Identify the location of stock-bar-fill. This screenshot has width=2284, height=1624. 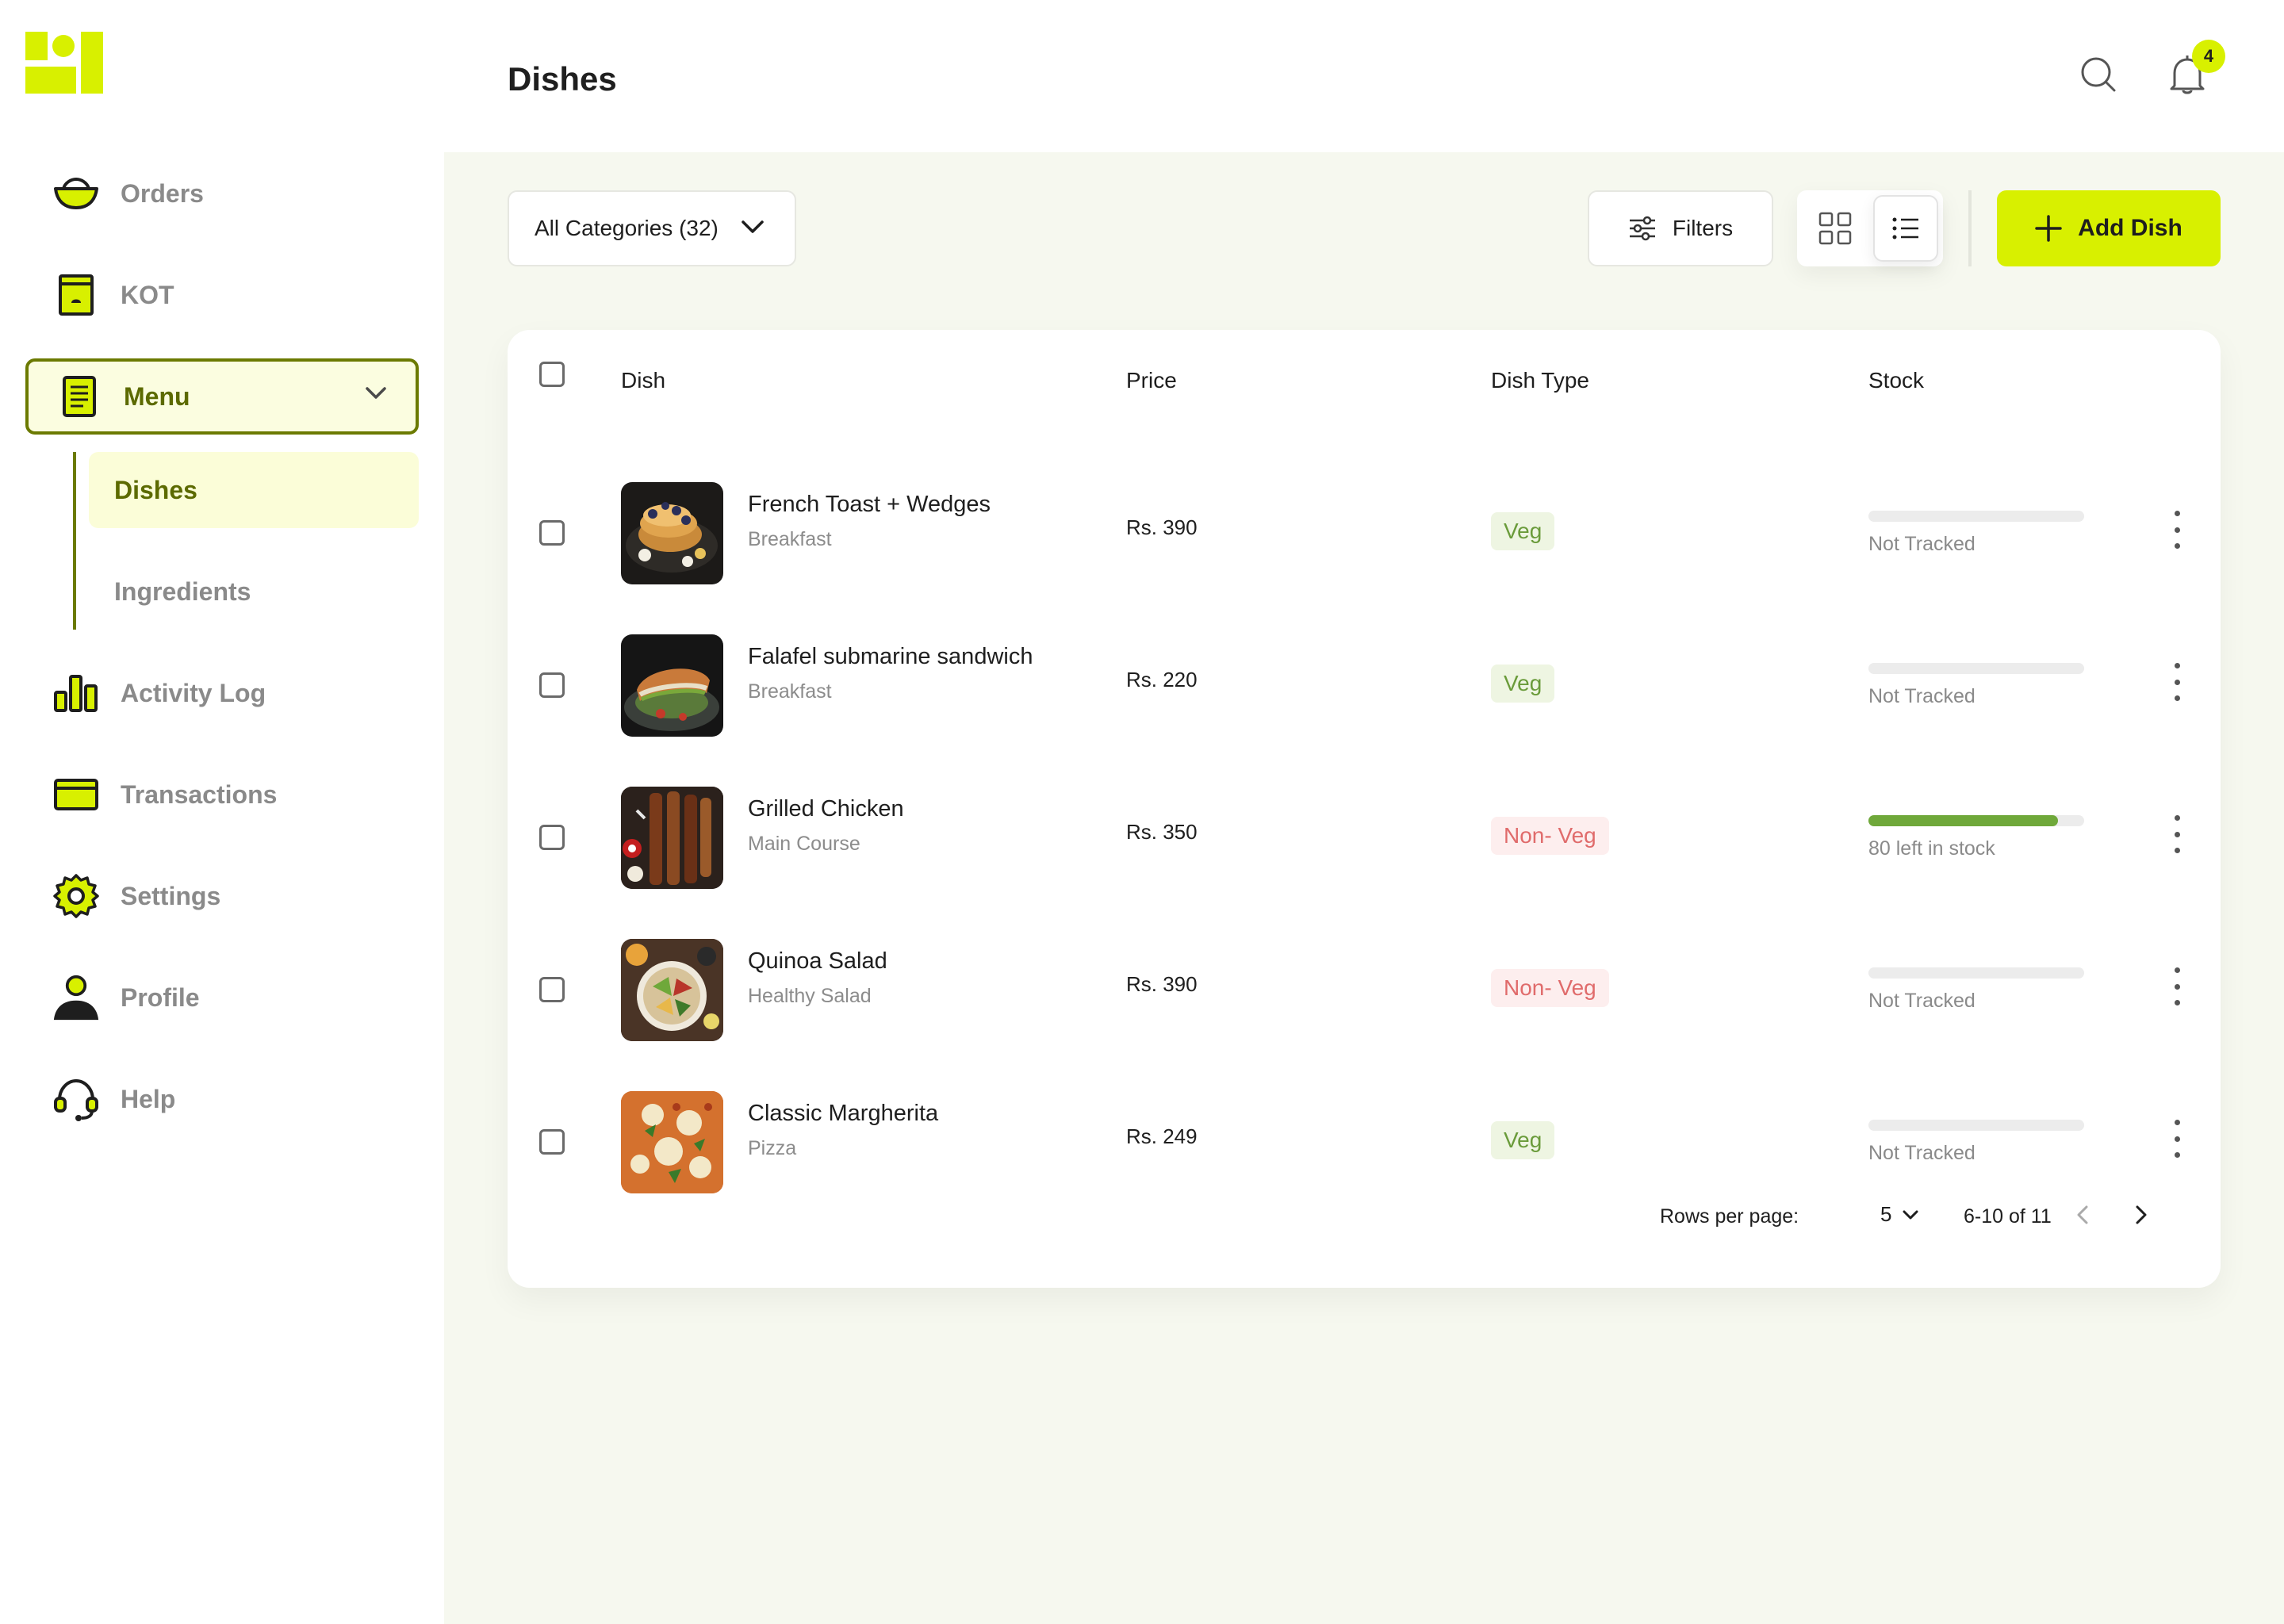
(1963, 820).